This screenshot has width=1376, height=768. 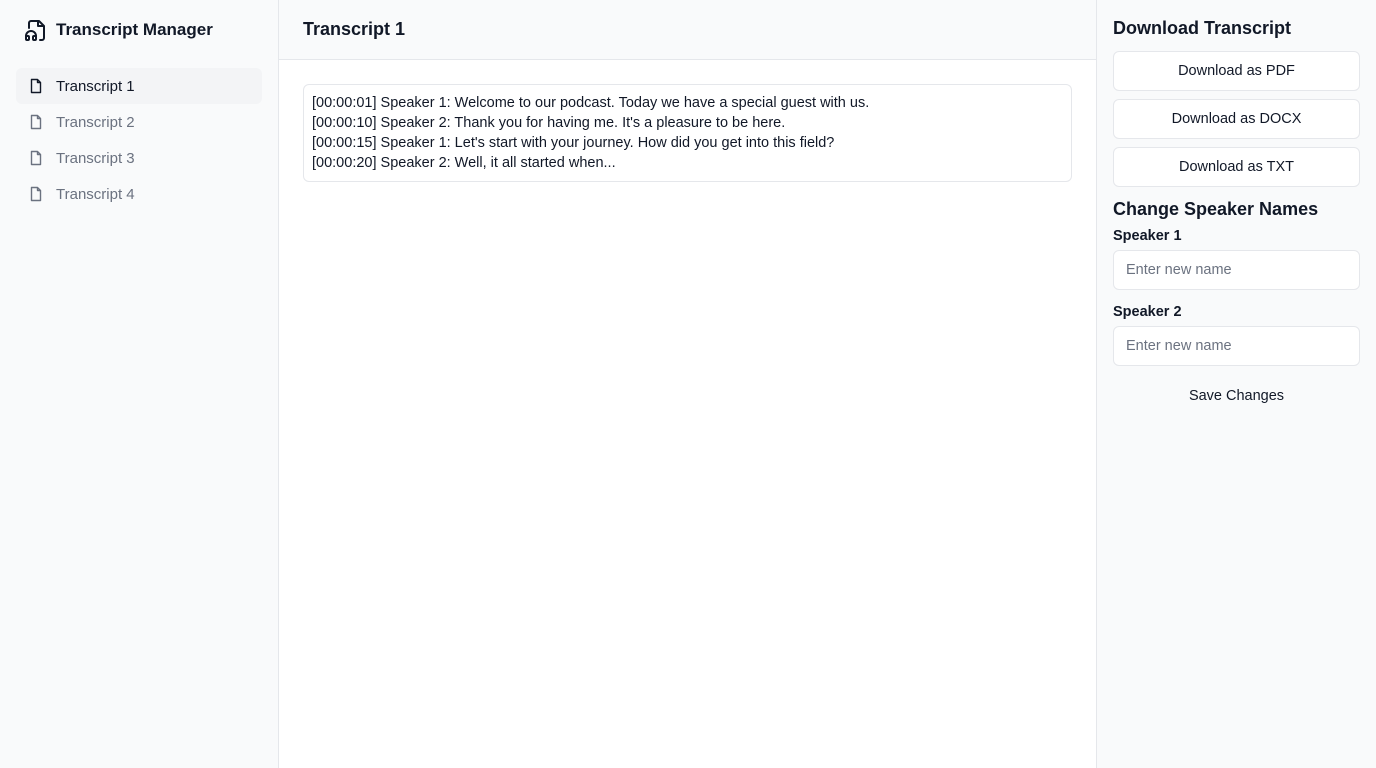 What do you see at coordinates (354, 29) in the screenshot?
I see `page-title: Transcript 1` at bounding box center [354, 29].